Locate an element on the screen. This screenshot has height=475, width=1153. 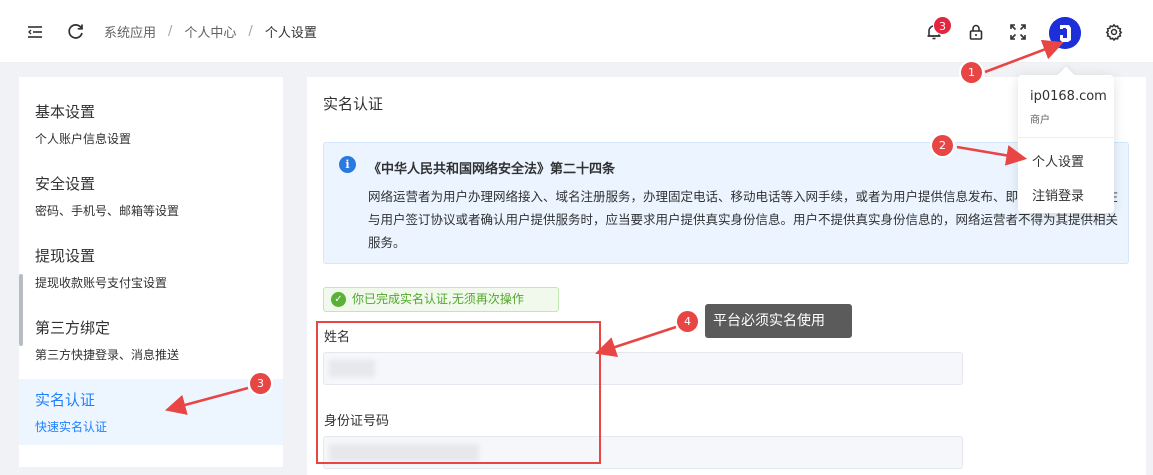
breadcrumb-item-personal-center: 个人中心 is located at coordinates (210, 31).